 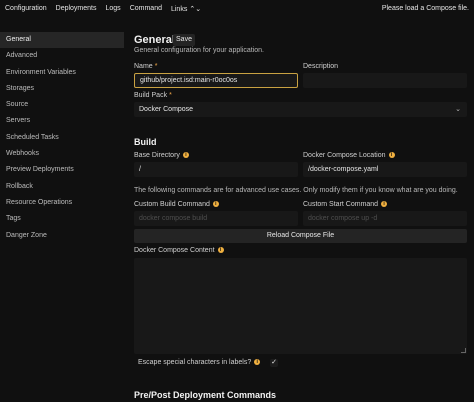 I want to click on custom-start-label: Custom Start Command i, so click(x=345, y=204).